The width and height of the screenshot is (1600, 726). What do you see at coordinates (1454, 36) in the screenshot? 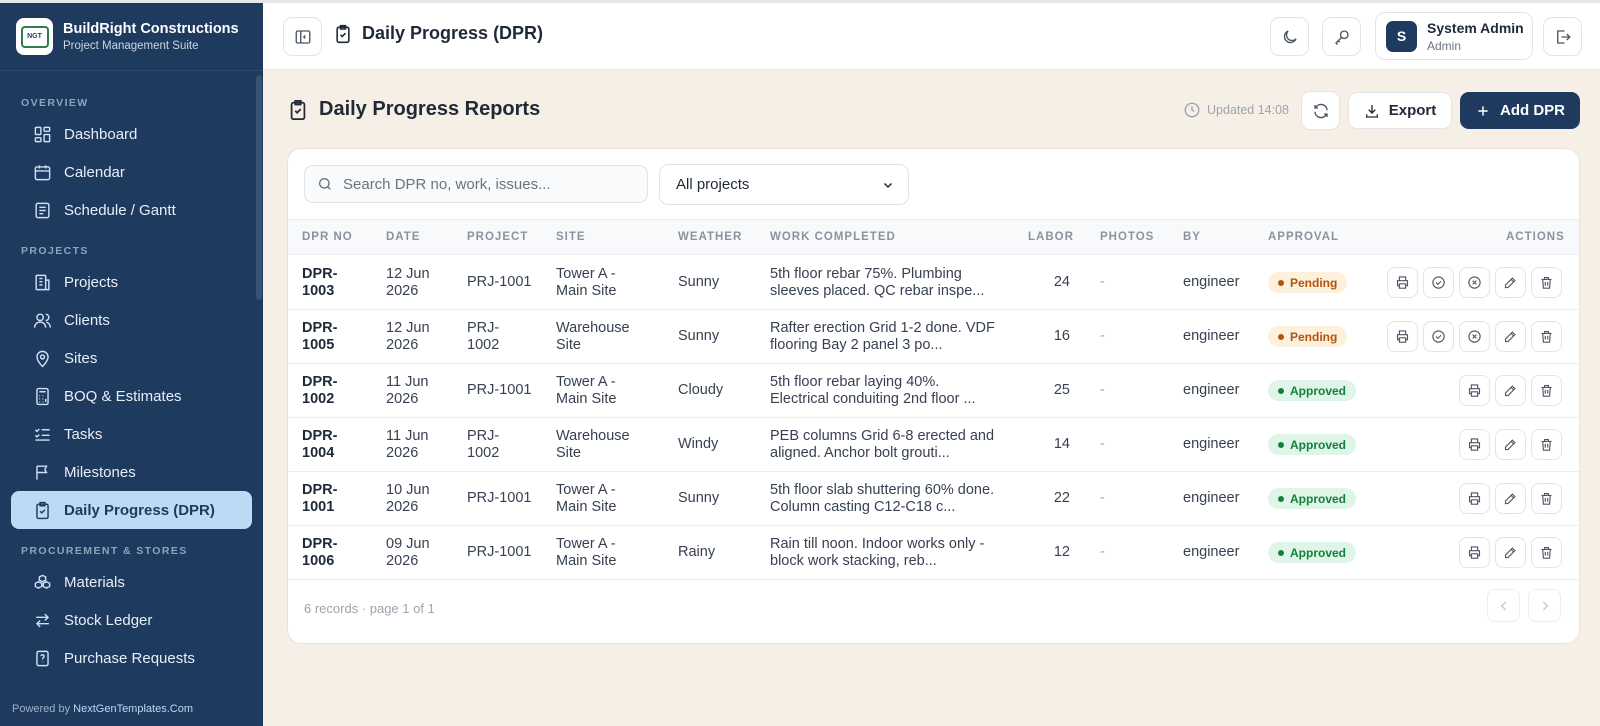
I see `user-menu: S System Admin Admin` at bounding box center [1454, 36].